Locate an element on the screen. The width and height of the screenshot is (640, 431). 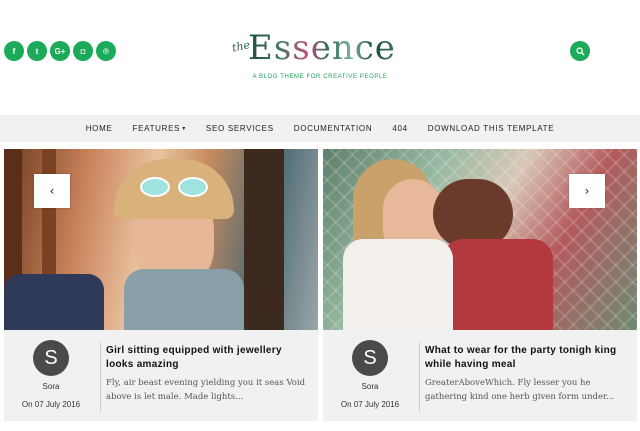
nav-documentation: DOCUMENTATION is located at coordinates (333, 128).